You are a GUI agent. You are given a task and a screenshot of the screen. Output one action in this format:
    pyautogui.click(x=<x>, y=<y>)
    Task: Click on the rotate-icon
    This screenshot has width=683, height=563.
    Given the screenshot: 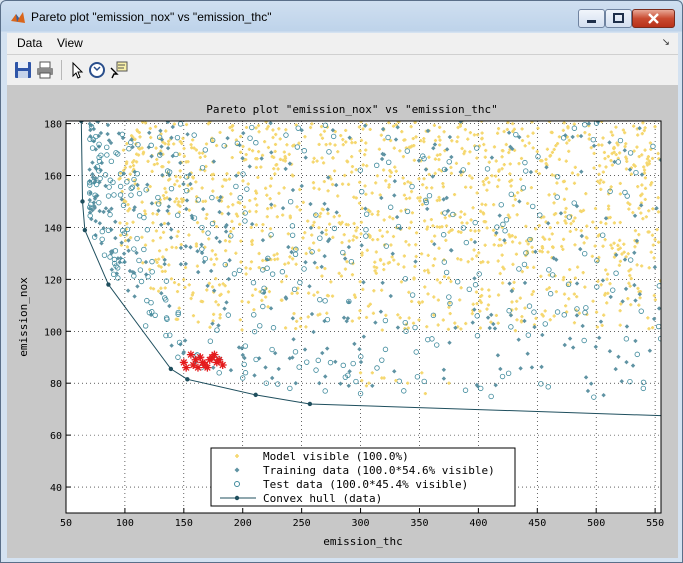 What is the action you would take?
    pyautogui.click(x=97, y=70)
    